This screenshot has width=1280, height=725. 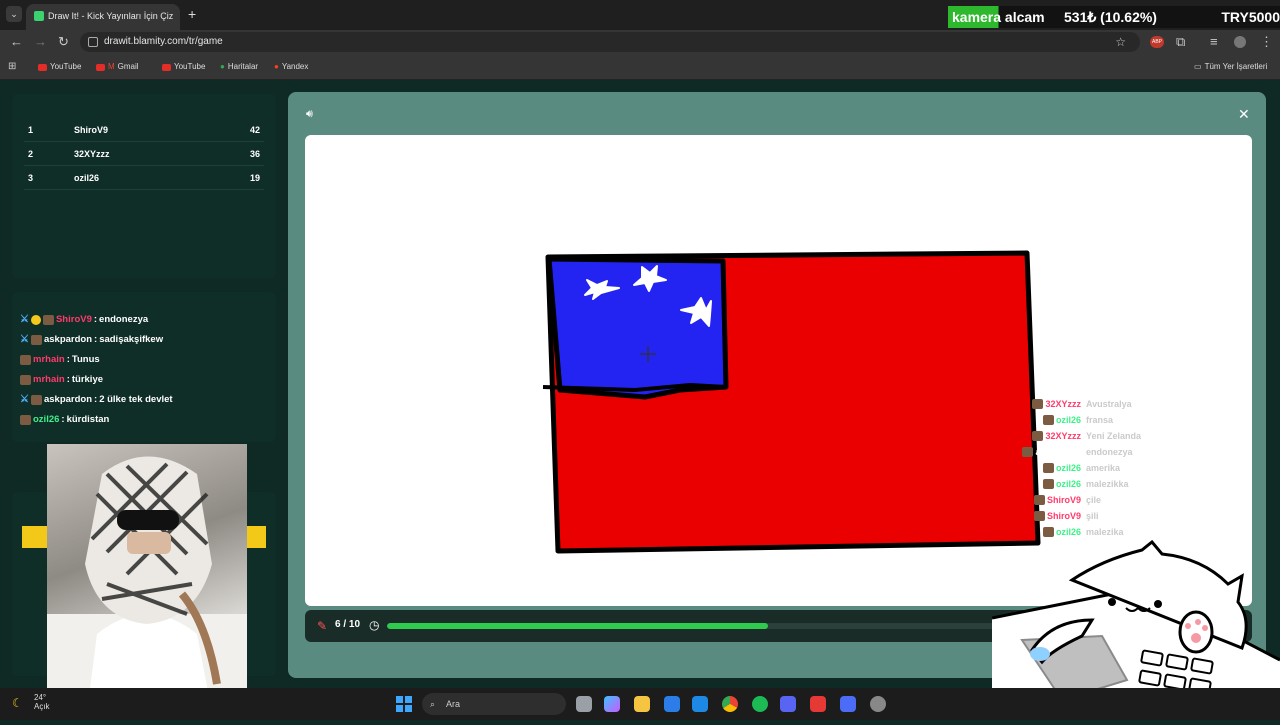 What do you see at coordinates (1120, 42) in the screenshot?
I see `bookmark-star-icon: ☆` at bounding box center [1120, 42].